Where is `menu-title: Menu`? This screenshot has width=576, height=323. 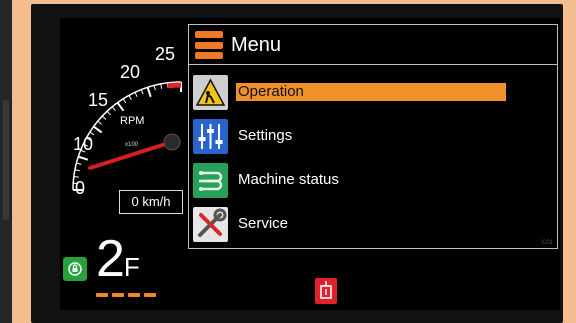
menu-title: Menu is located at coordinates (256, 45).